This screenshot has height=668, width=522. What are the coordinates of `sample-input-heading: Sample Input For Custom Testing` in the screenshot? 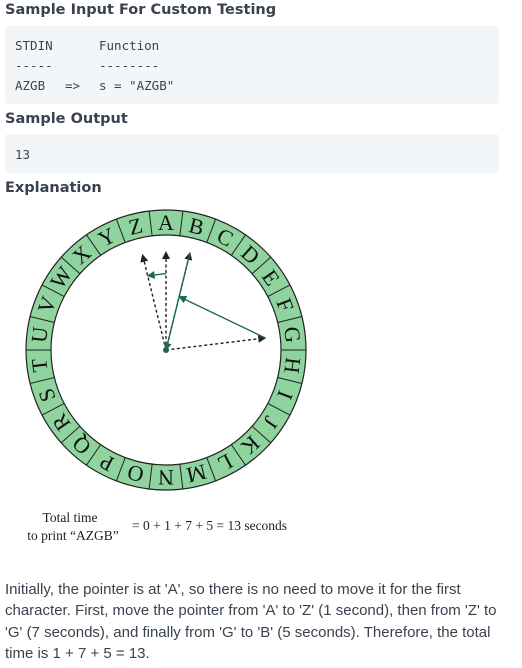 It's located at (141, 10).